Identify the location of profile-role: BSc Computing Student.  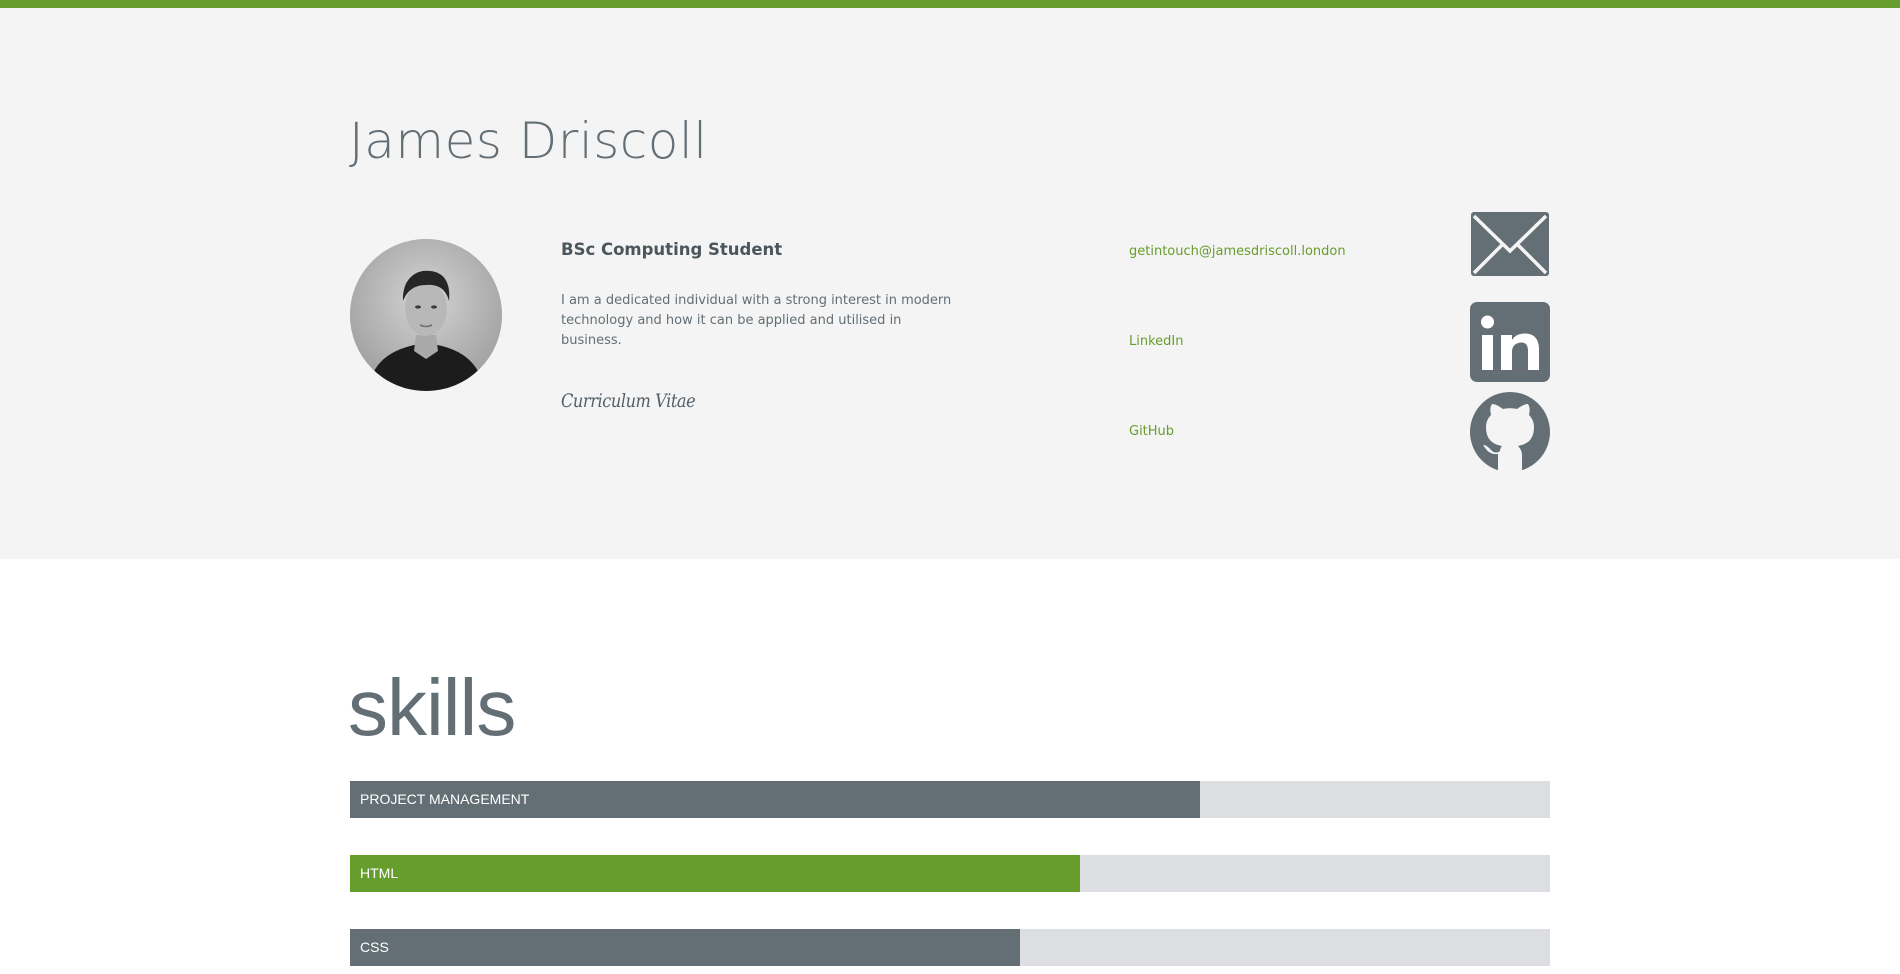
(672, 249).